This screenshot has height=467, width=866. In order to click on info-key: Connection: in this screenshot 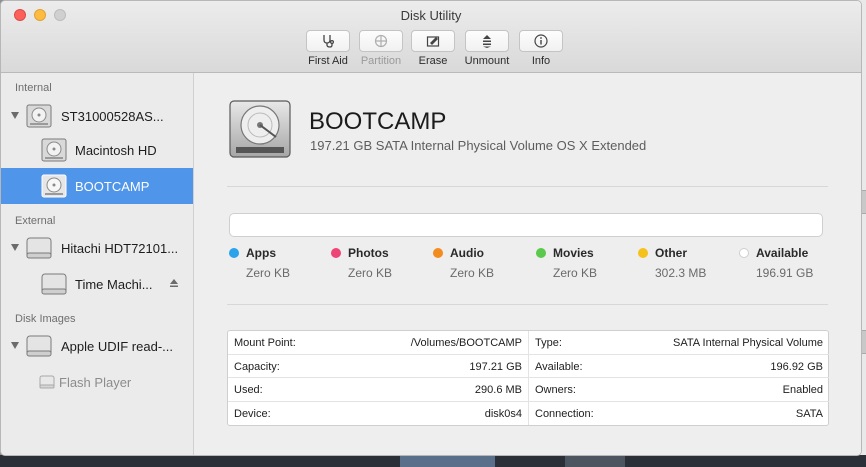, I will do `click(564, 413)`.